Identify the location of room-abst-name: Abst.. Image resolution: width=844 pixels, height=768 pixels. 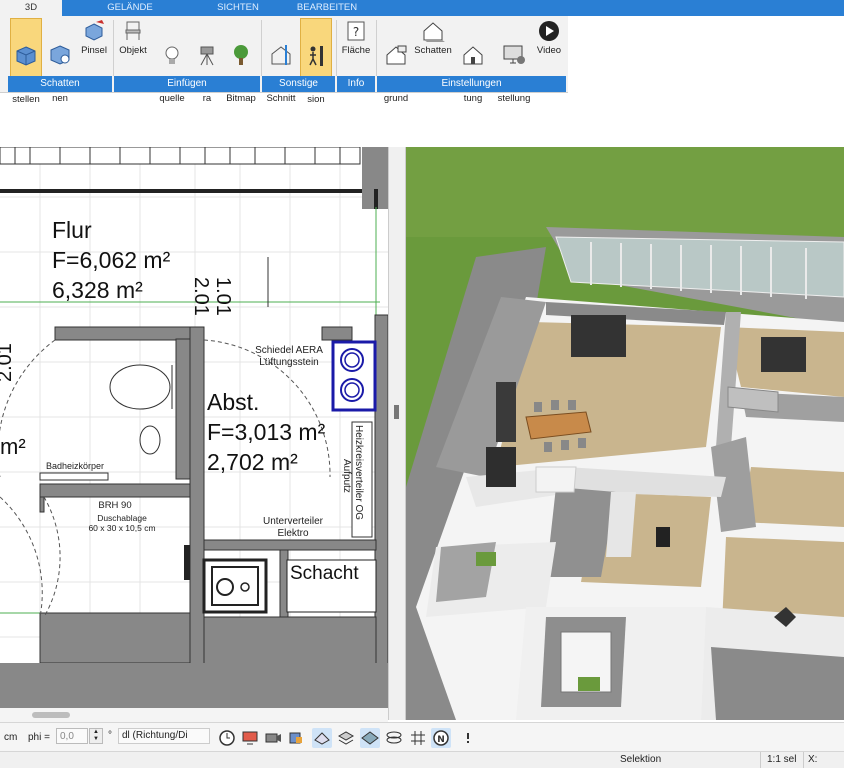
(233, 402).